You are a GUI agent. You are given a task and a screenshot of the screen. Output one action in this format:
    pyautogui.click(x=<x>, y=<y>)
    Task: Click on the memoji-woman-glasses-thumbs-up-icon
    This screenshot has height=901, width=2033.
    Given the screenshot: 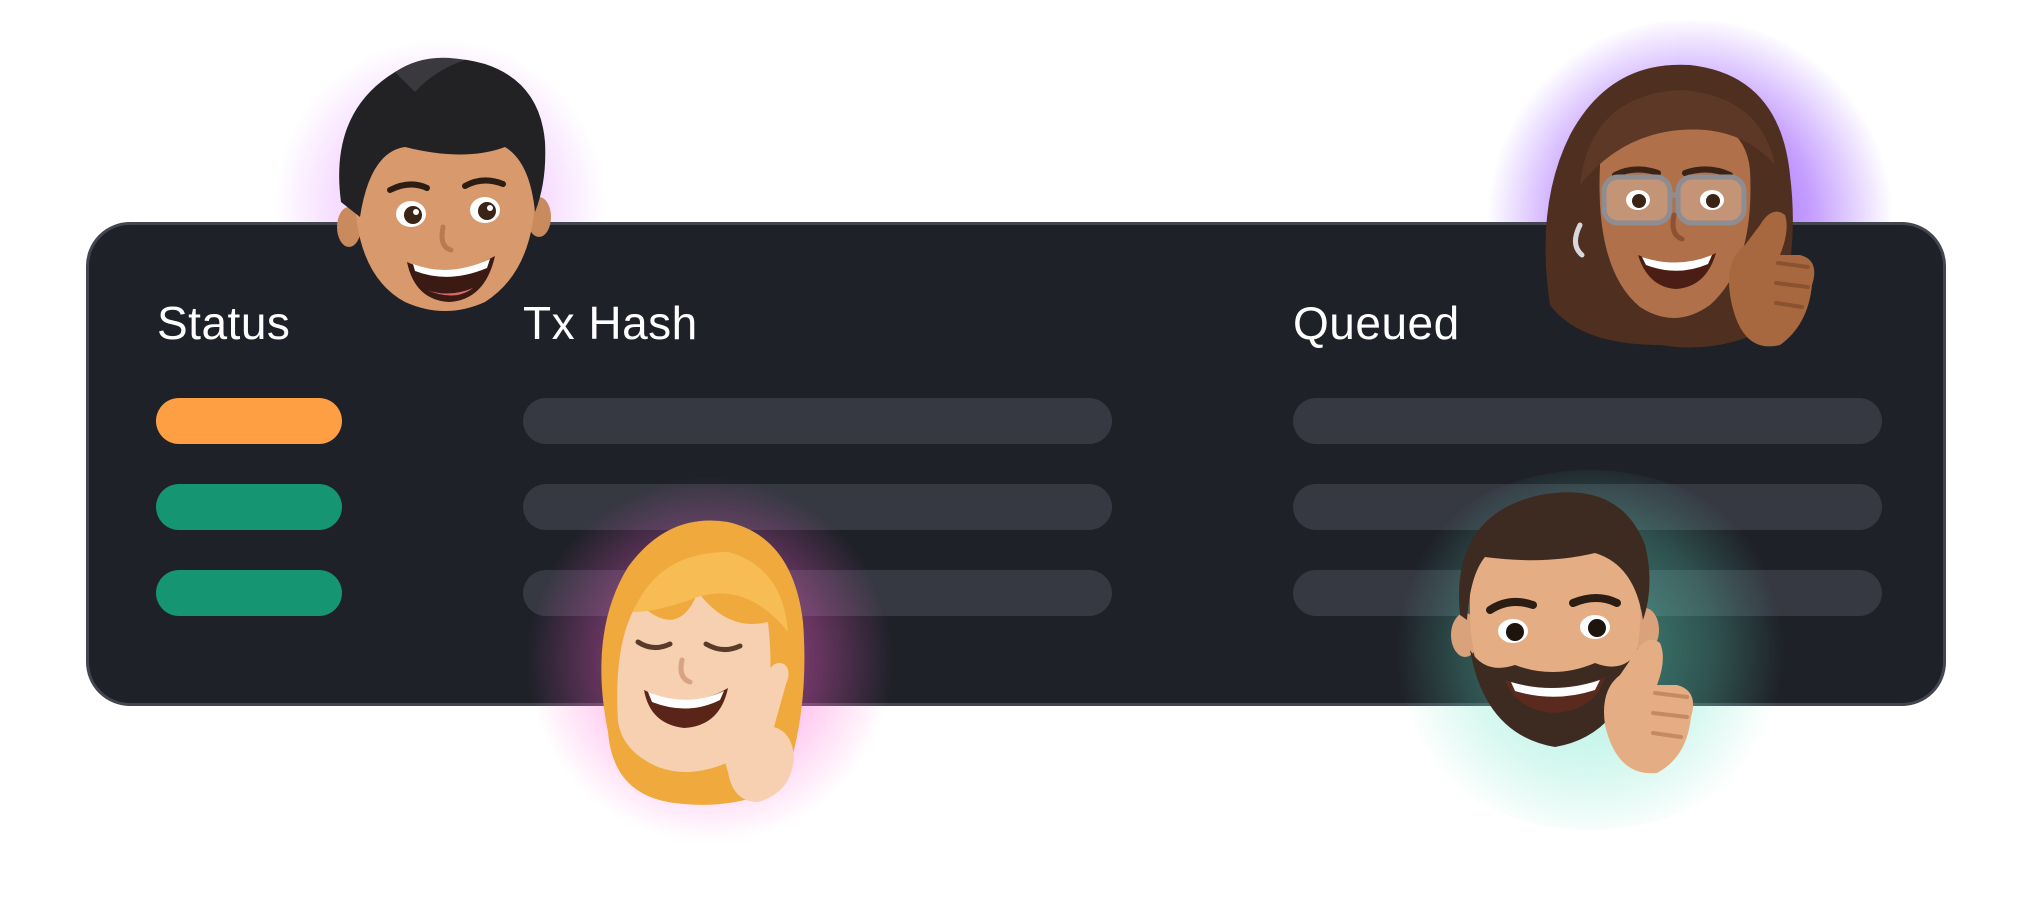 What is the action you would take?
    pyautogui.click(x=1680, y=206)
    